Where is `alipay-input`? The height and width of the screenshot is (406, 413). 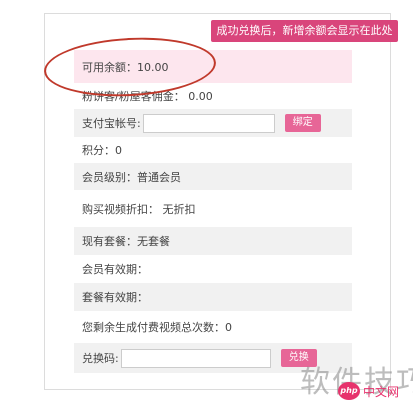 alipay-input is located at coordinates (208, 123).